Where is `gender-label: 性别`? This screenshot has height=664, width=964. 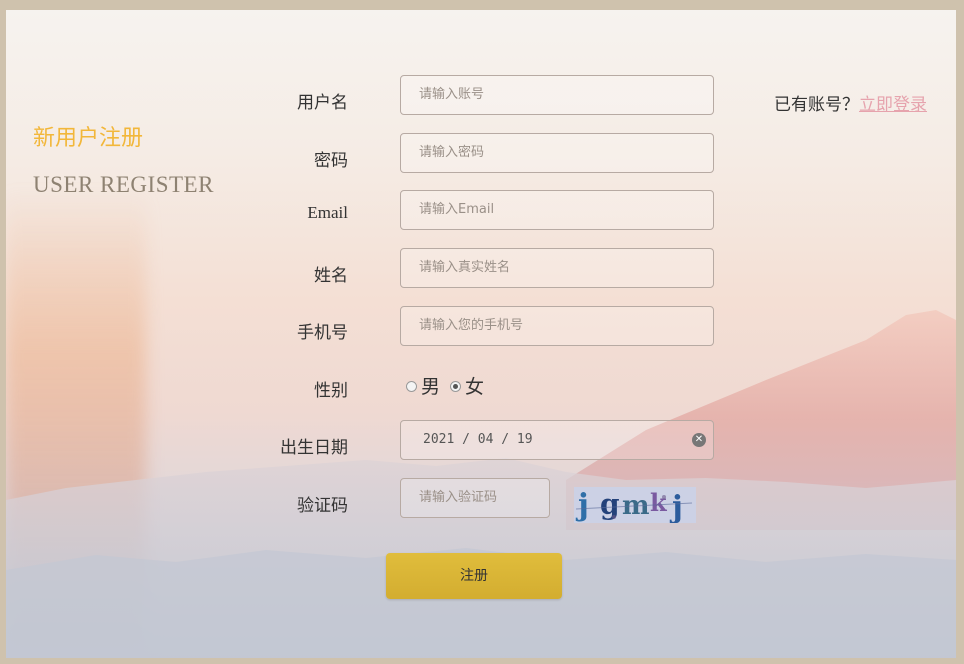
gender-label: 性别 is located at coordinates (331, 391).